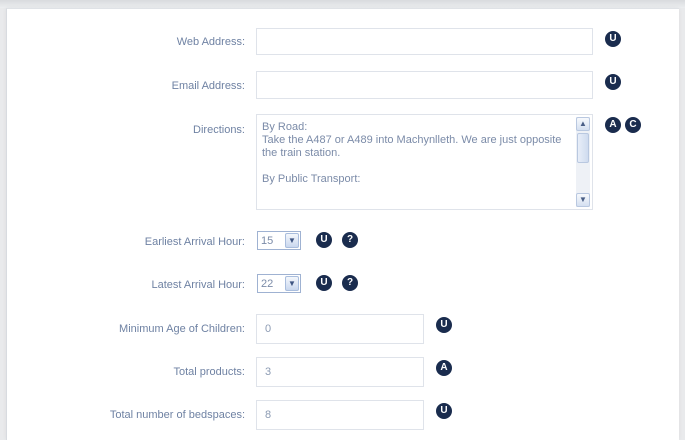 The image size is (685, 440). I want to click on scroll-down-icon: ▼, so click(583, 200).